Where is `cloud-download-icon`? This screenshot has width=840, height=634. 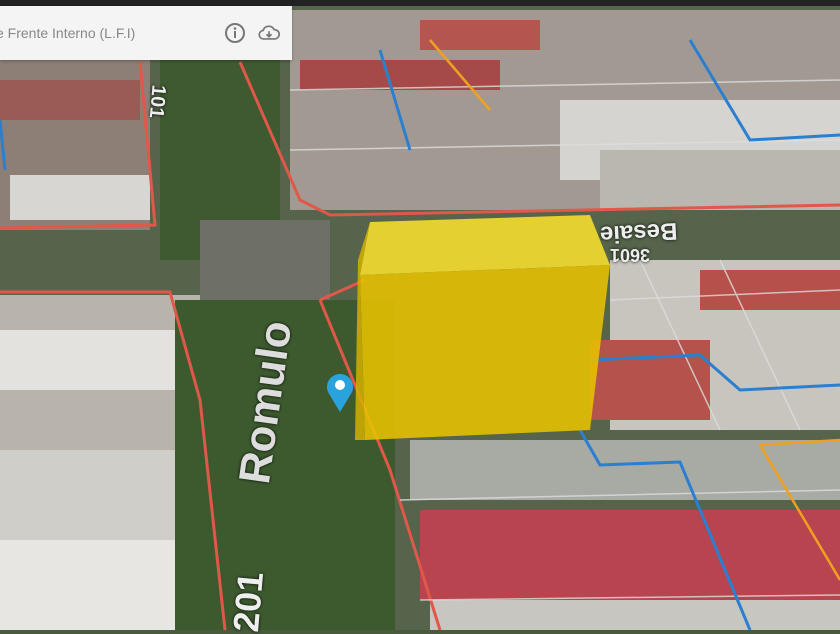
cloud-download-icon is located at coordinates (269, 33).